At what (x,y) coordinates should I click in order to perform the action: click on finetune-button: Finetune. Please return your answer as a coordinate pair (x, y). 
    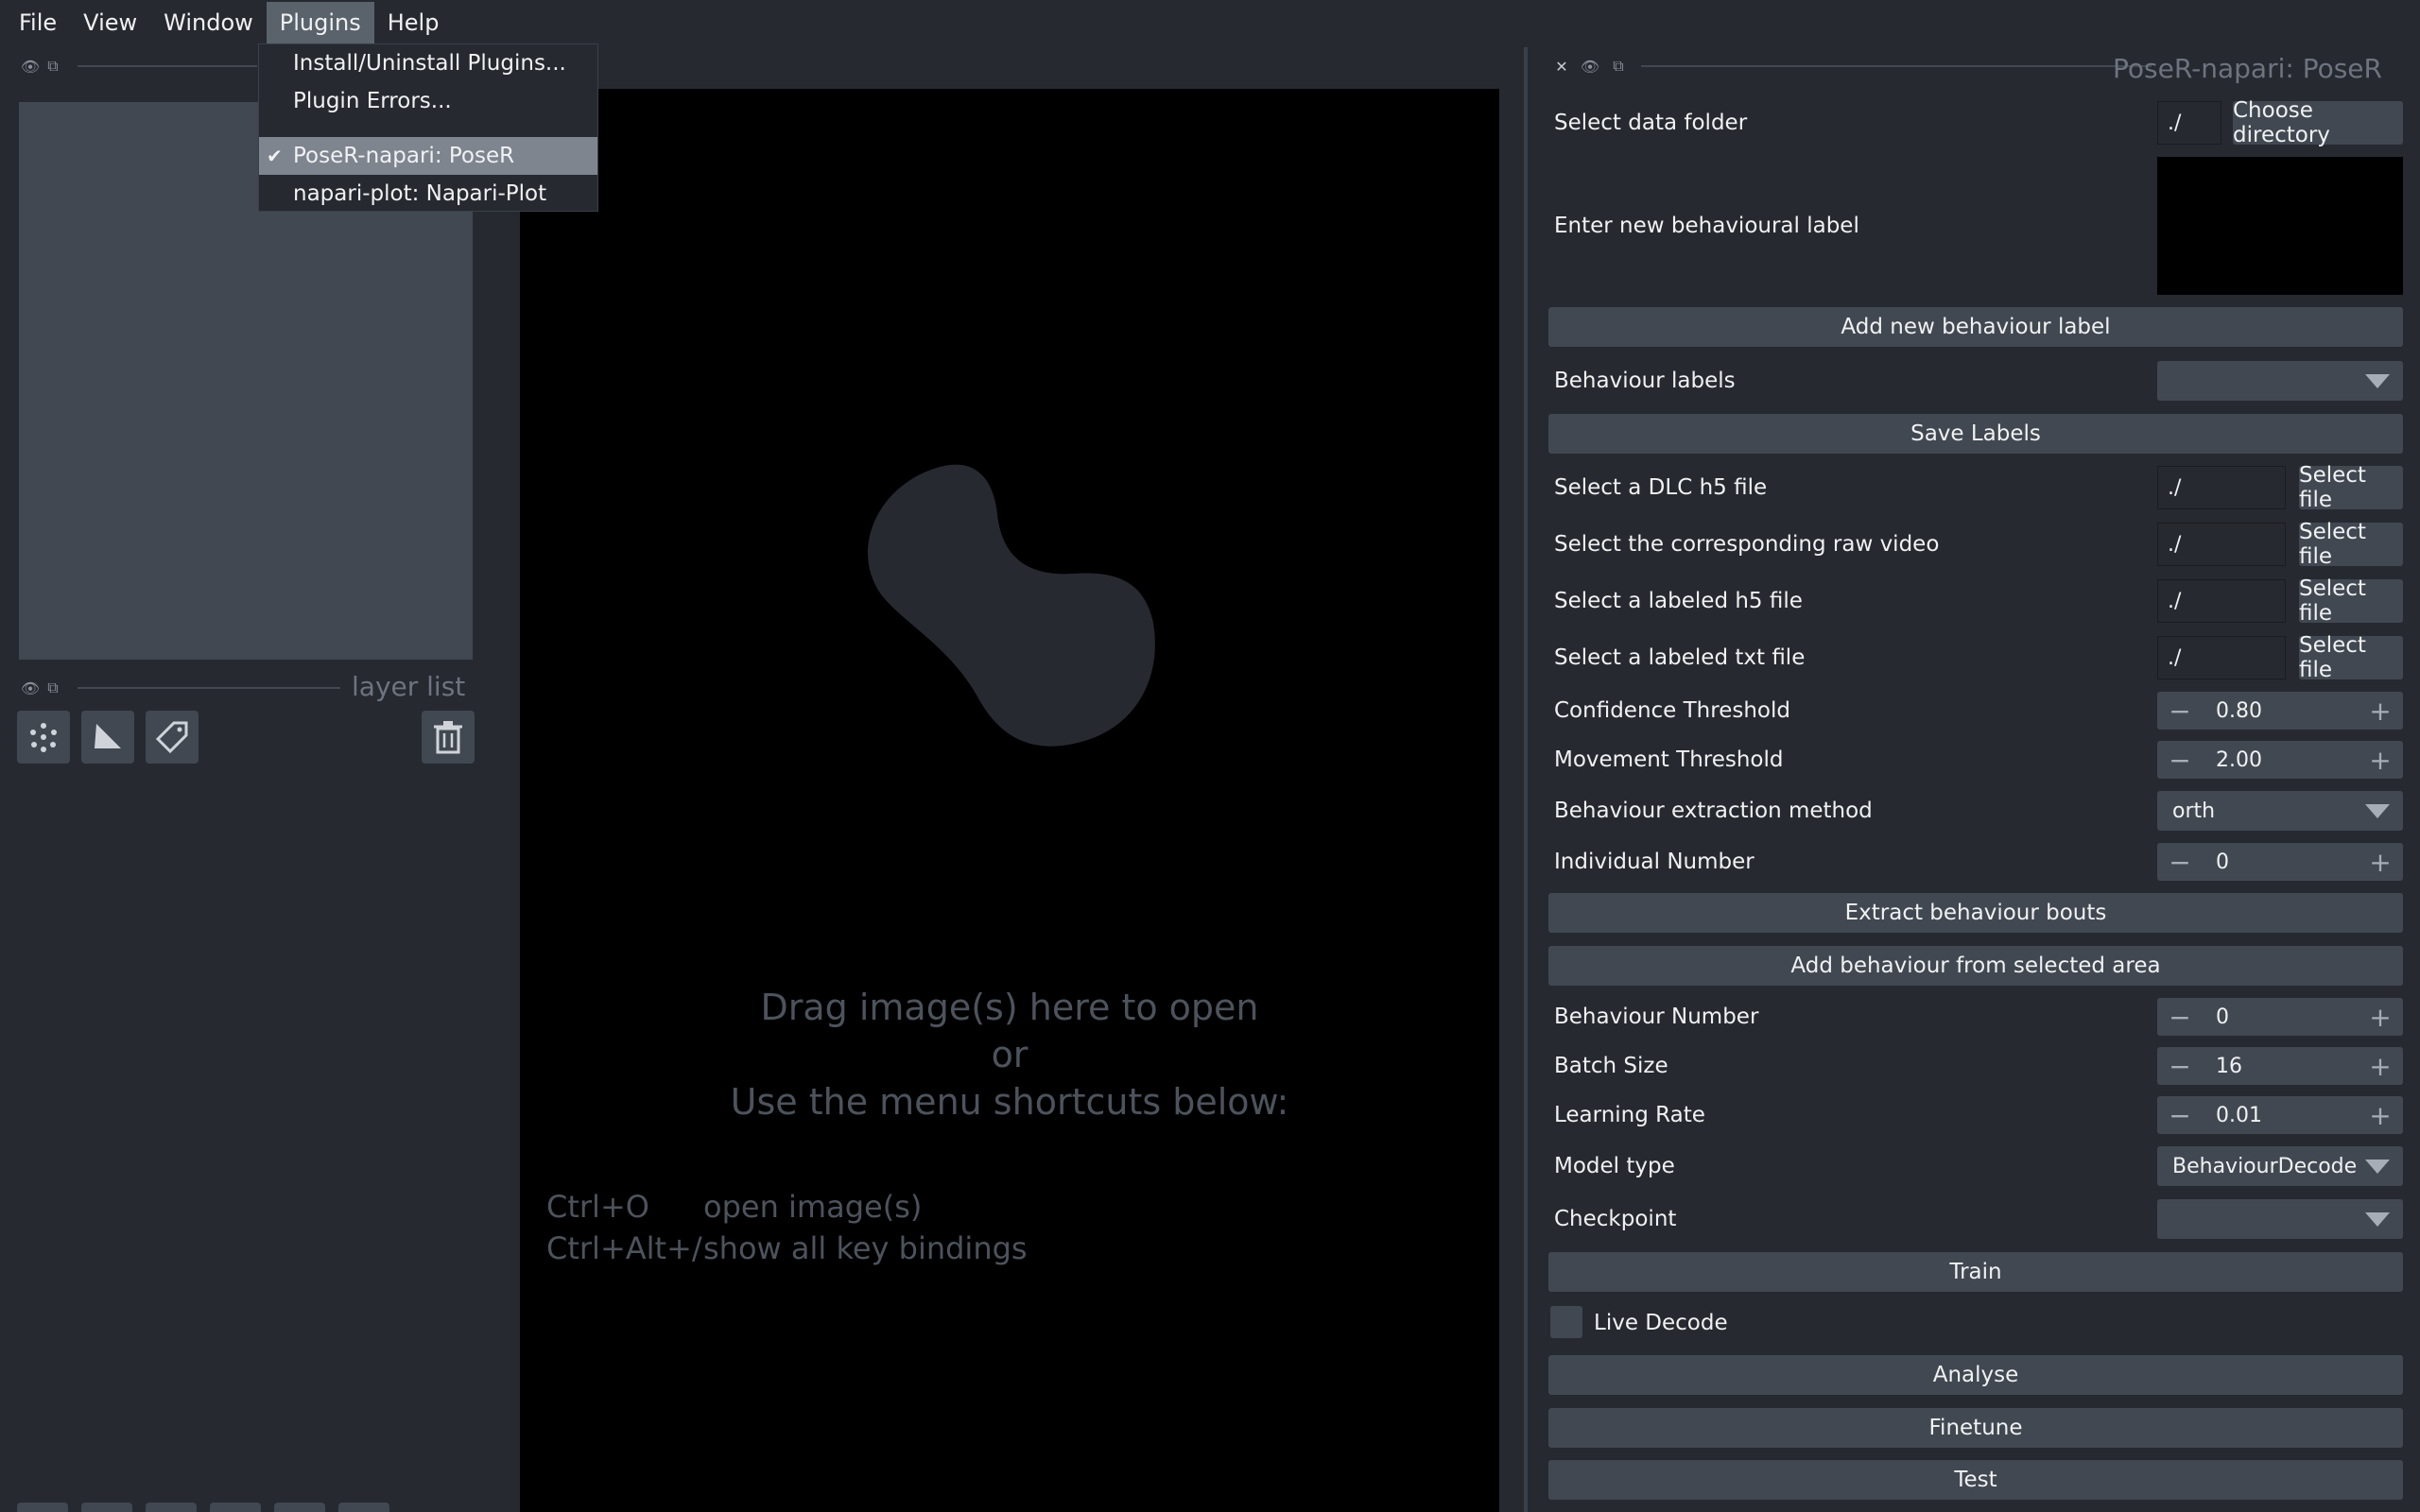
    Looking at the image, I should click on (1975, 1428).